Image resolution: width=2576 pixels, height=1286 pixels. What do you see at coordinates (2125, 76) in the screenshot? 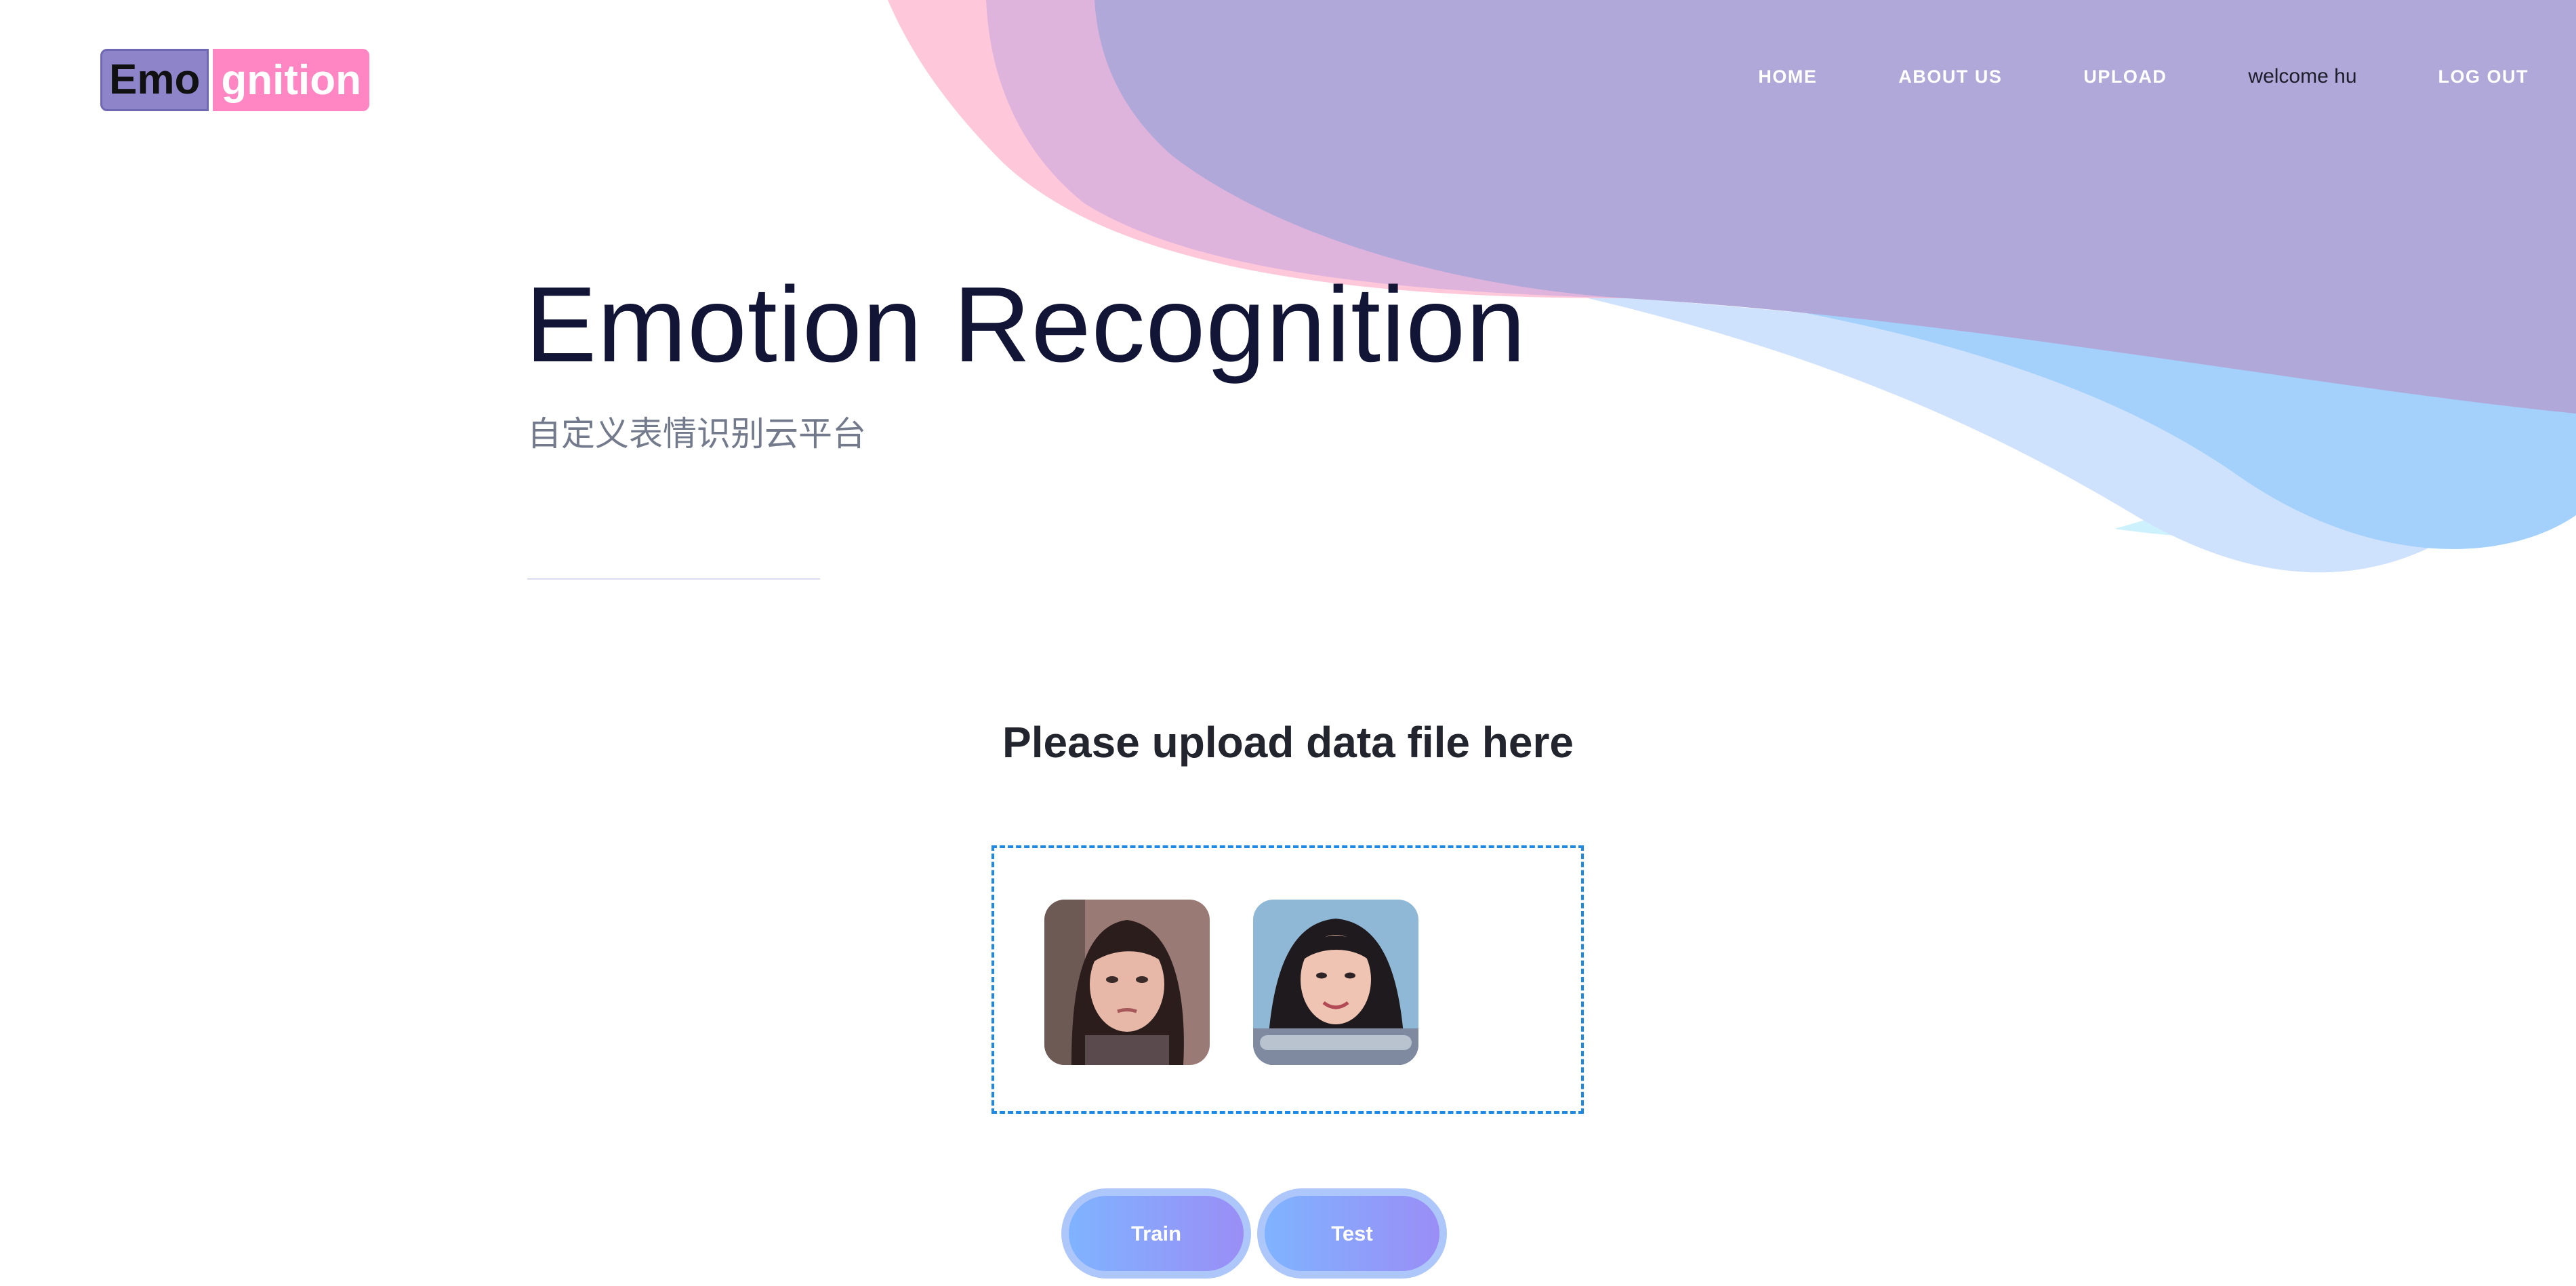
I see `nav-upload-link: UPLOAD` at bounding box center [2125, 76].